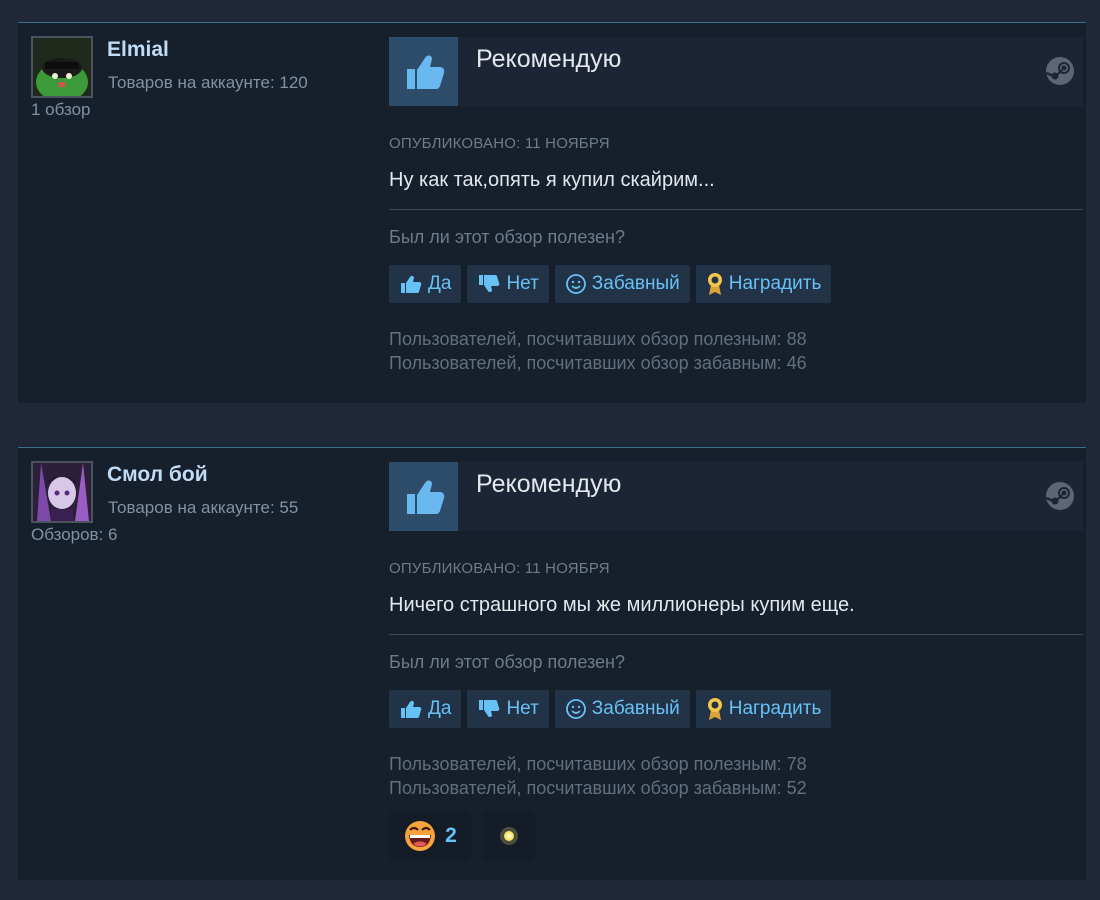 This screenshot has height=900, width=1100. I want to click on award-laughing: 2, so click(430, 836).